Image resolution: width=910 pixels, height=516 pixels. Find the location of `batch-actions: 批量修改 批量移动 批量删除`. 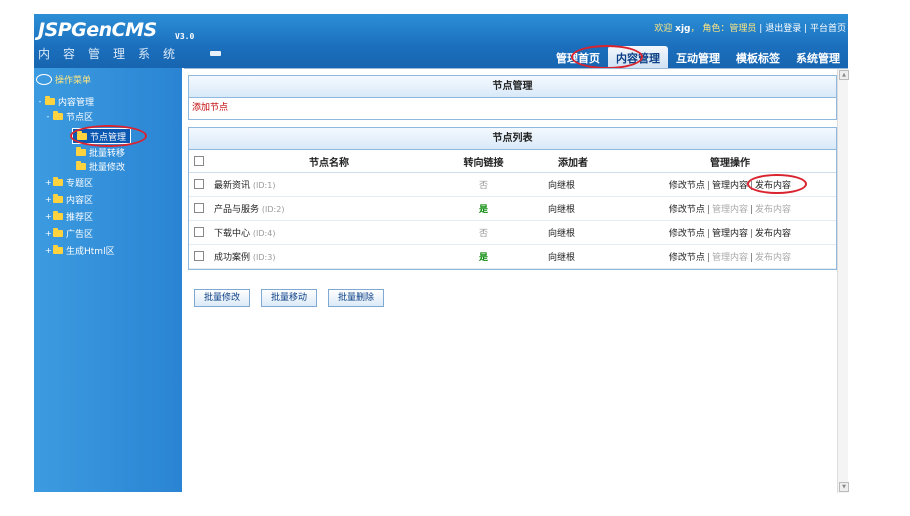

batch-actions: 批量修改 批量移动 批量删除 is located at coordinates (289, 298).